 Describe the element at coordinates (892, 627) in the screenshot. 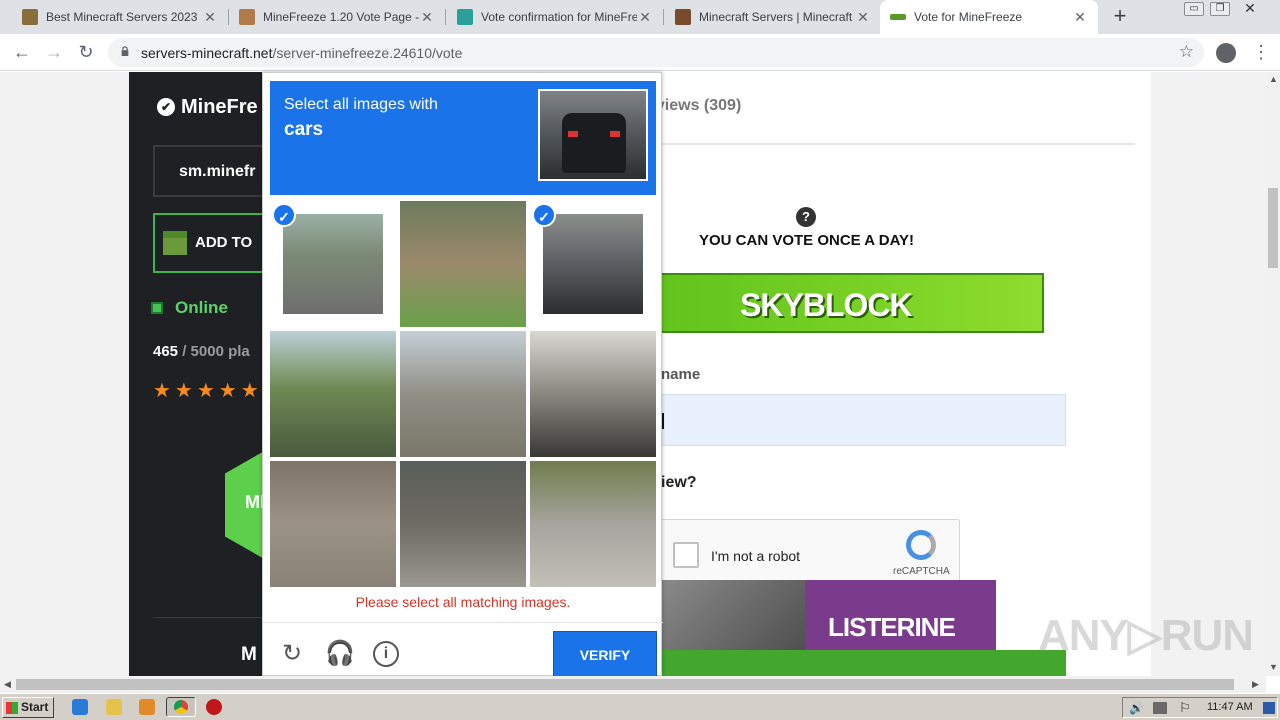

I see `ad-text: LISTERINE` at that location.